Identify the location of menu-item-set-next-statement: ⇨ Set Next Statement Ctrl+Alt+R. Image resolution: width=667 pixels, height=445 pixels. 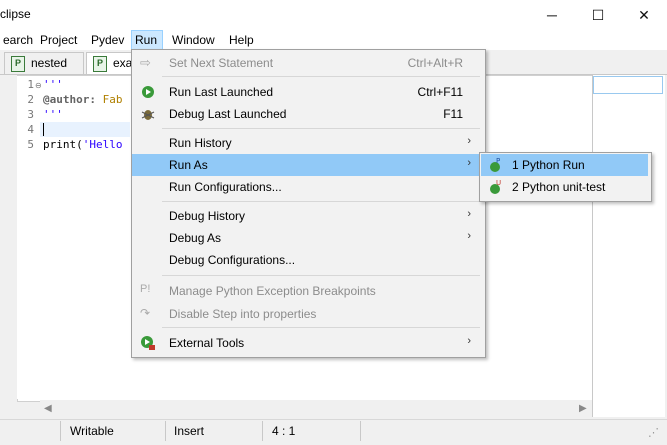
(307, 63).